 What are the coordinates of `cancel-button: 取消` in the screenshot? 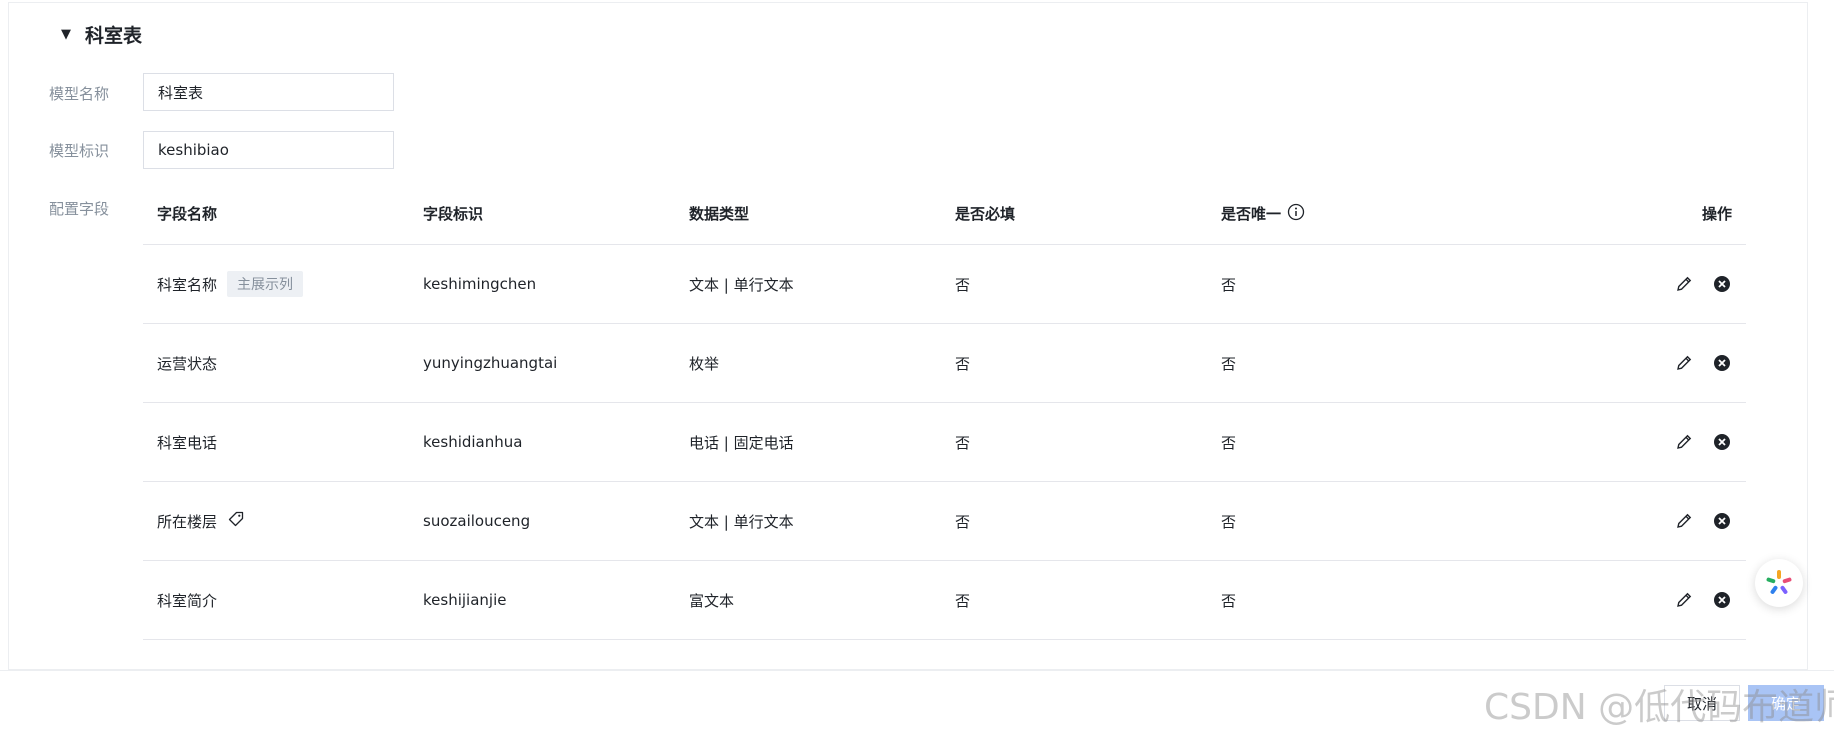 It's located at (1702, 703).